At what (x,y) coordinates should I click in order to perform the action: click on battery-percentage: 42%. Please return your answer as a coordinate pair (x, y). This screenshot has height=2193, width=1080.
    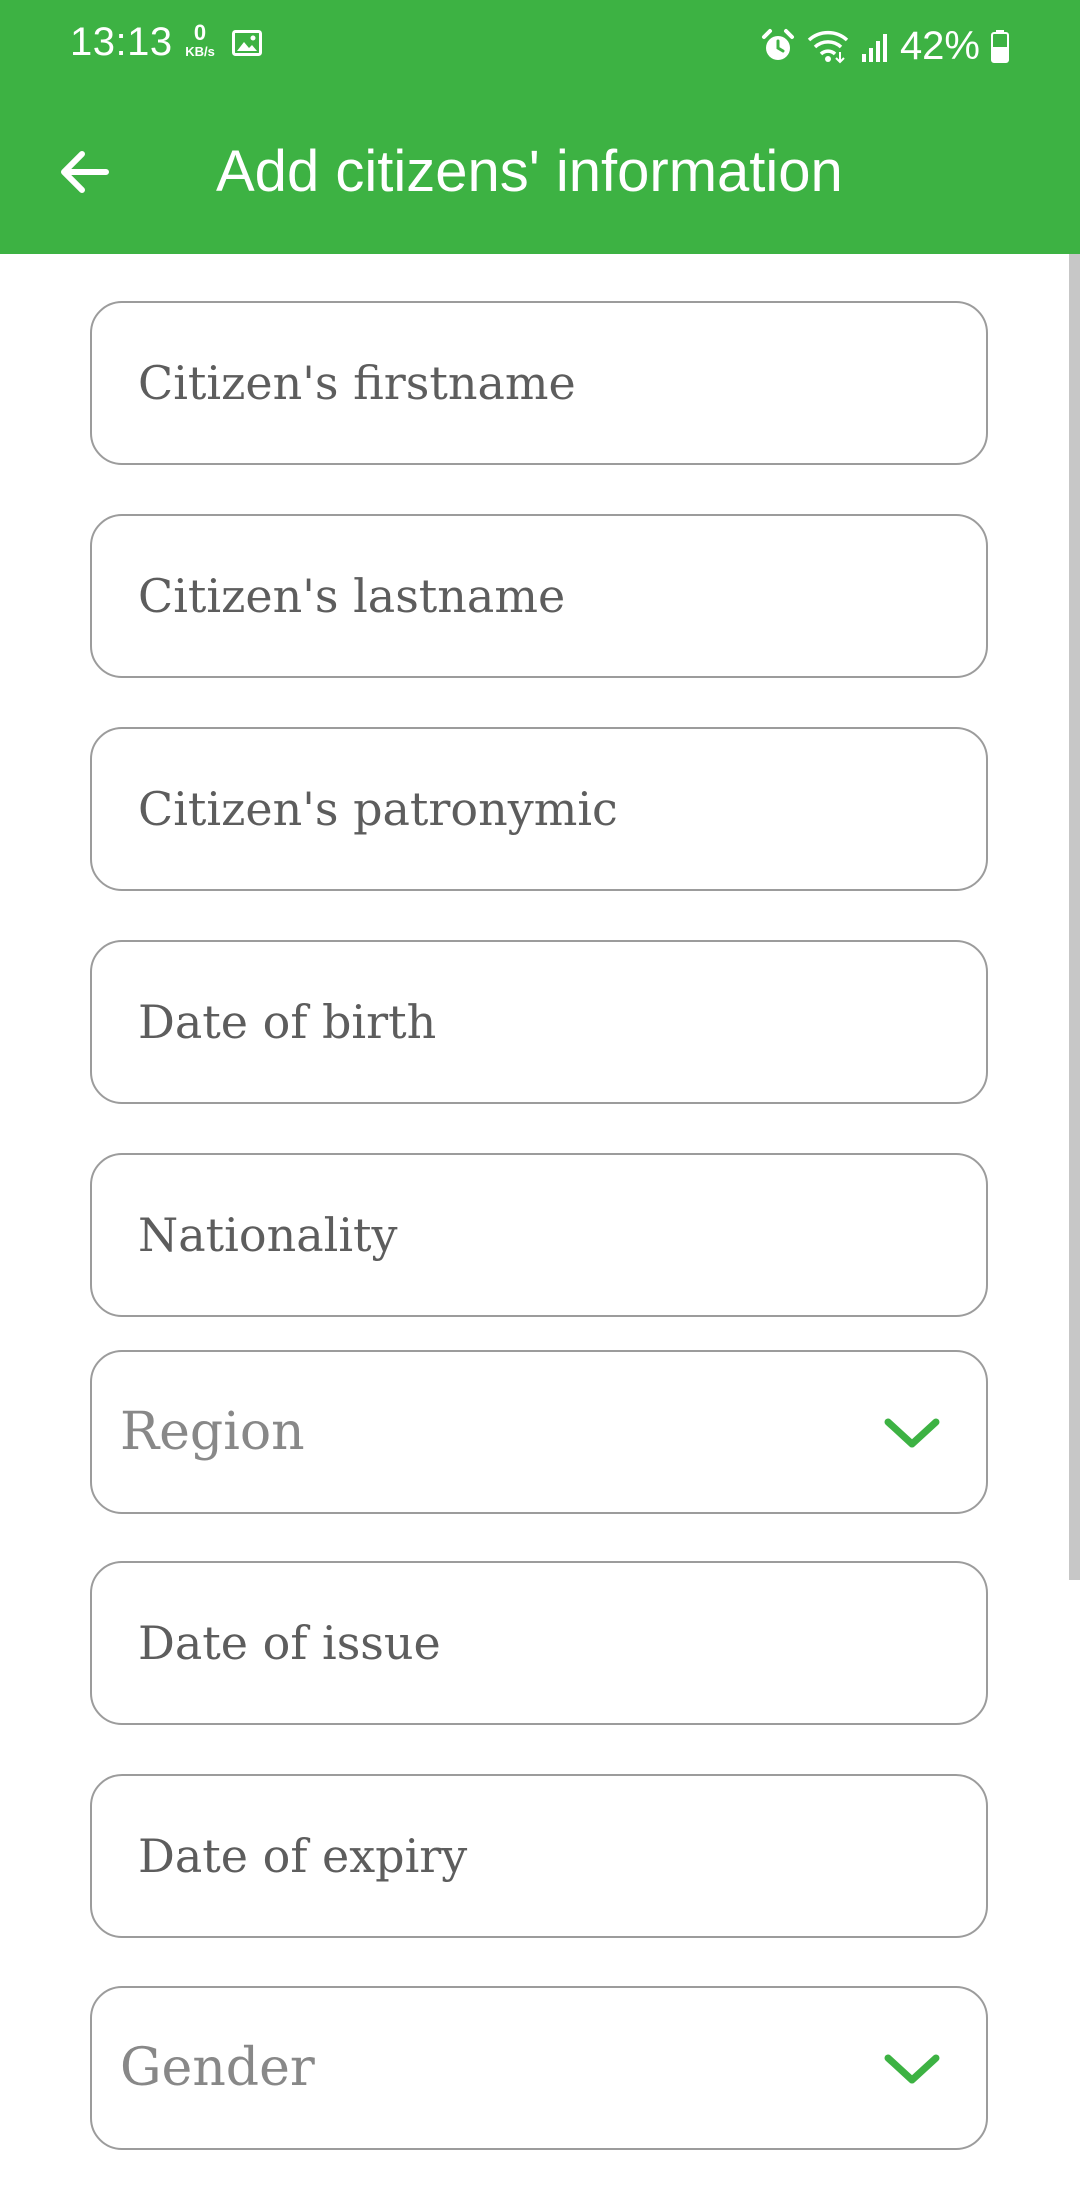
    Looking at the image, I should click on (939, 45).